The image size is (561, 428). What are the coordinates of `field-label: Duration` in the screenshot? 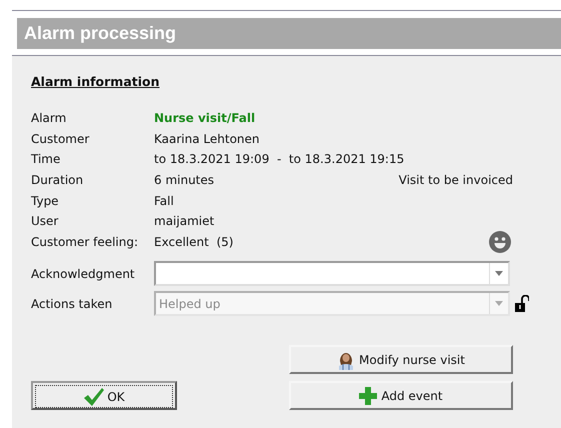 It's located at (57, 180).